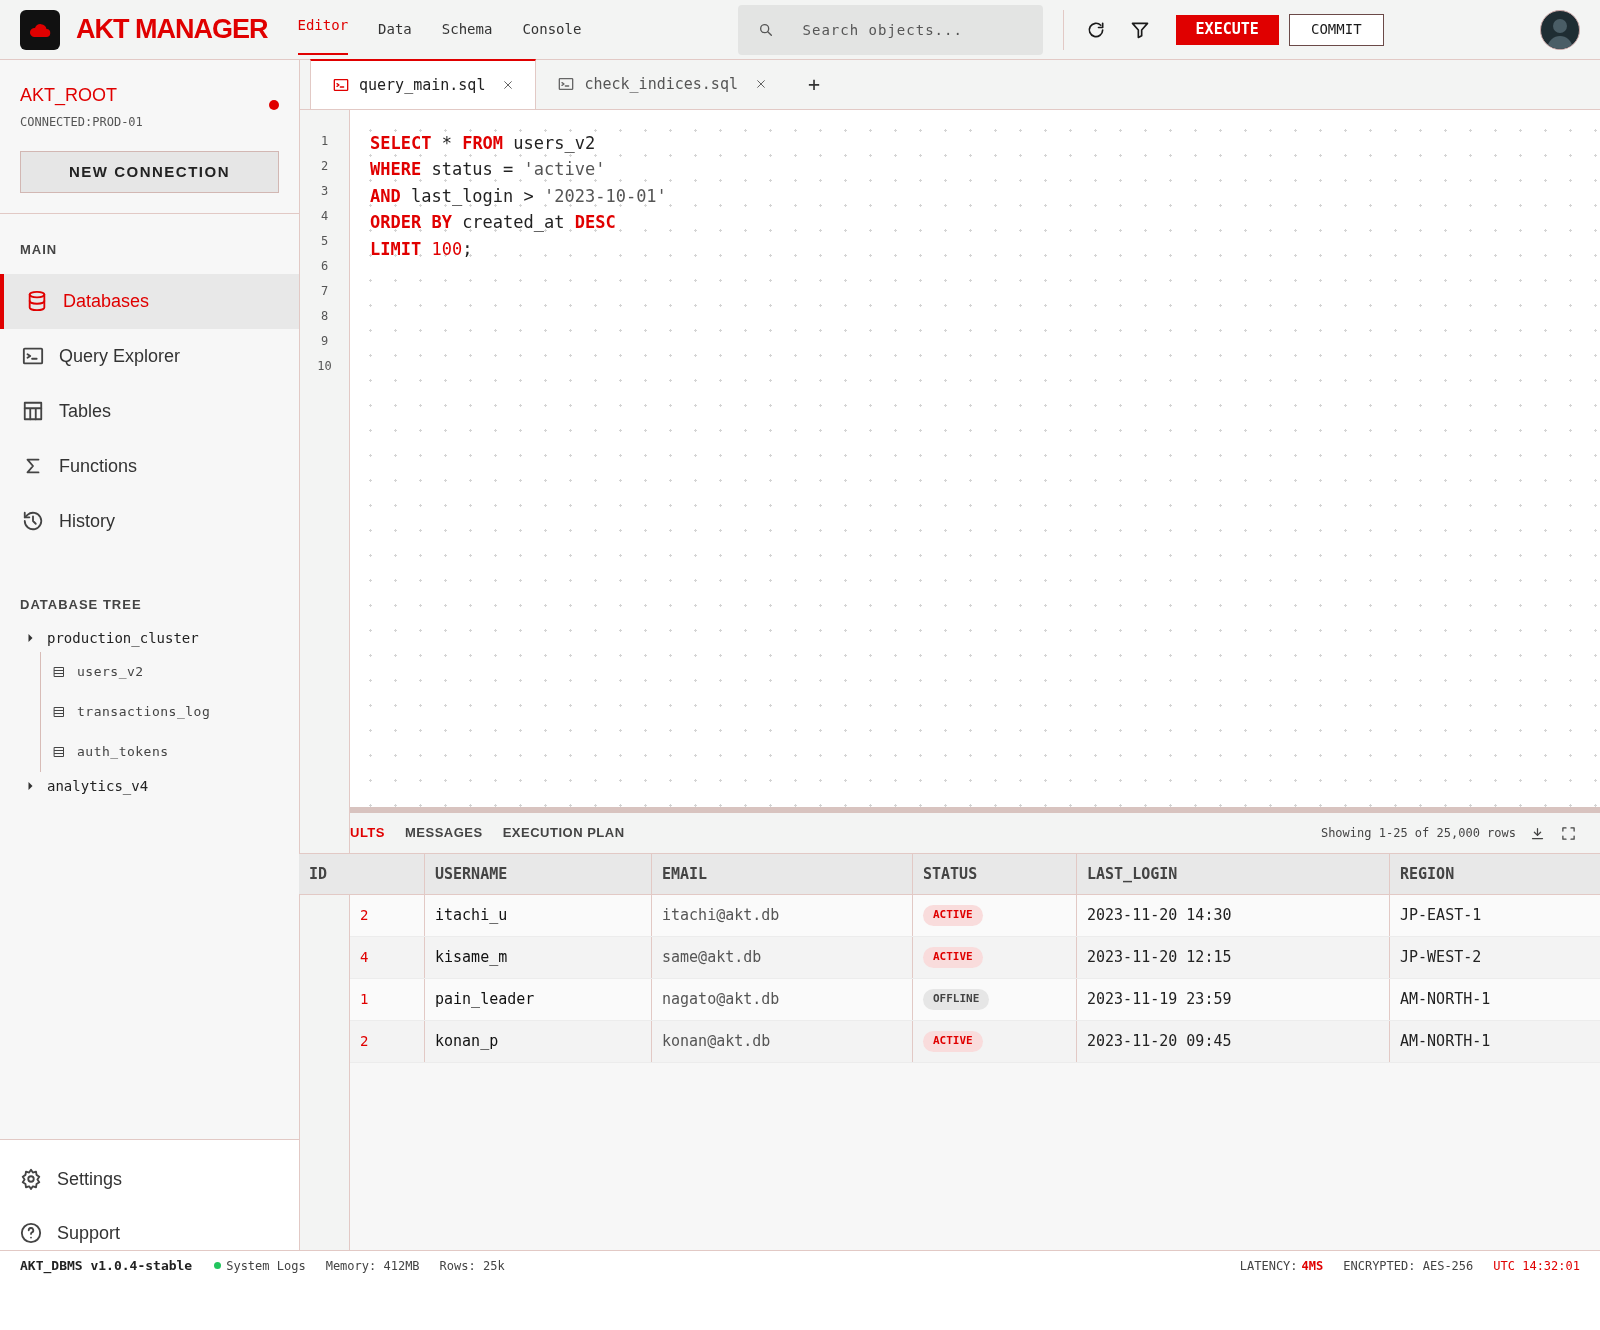 The width and height of the screenshot is (1600, 1330). Describe the element at coordinates (324, 266) in the screenshot. I see `line-number: 6` at that location.